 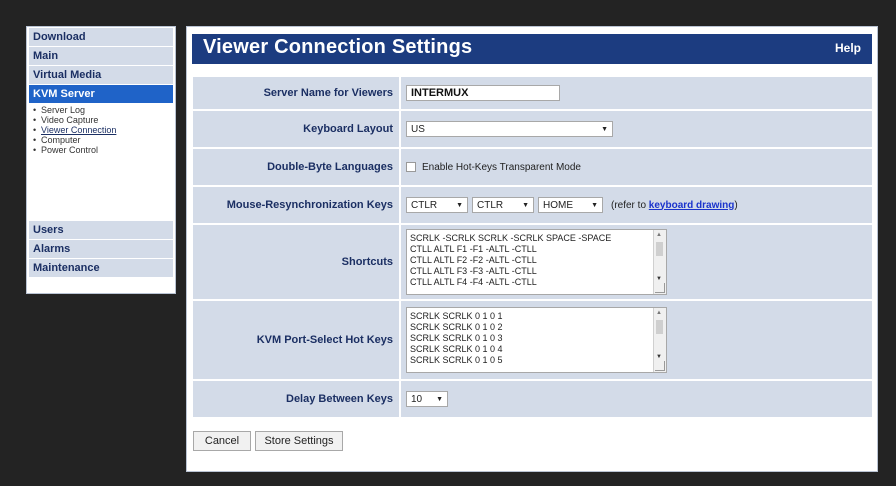 I want to click on mouse-resync-key3-value: HOME, so click(x=558, y=205).